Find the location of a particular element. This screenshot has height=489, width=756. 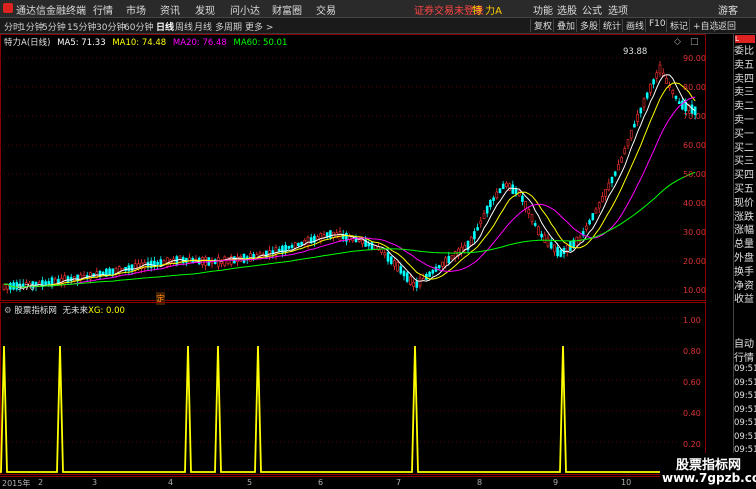

side-quote-label: 行情 is located at coordinates (745, 355).